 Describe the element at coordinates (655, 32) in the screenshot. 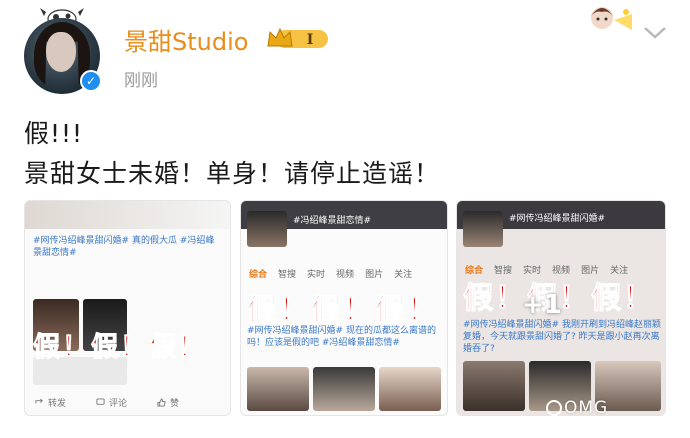

I see `chevron-down-icon` at that location.